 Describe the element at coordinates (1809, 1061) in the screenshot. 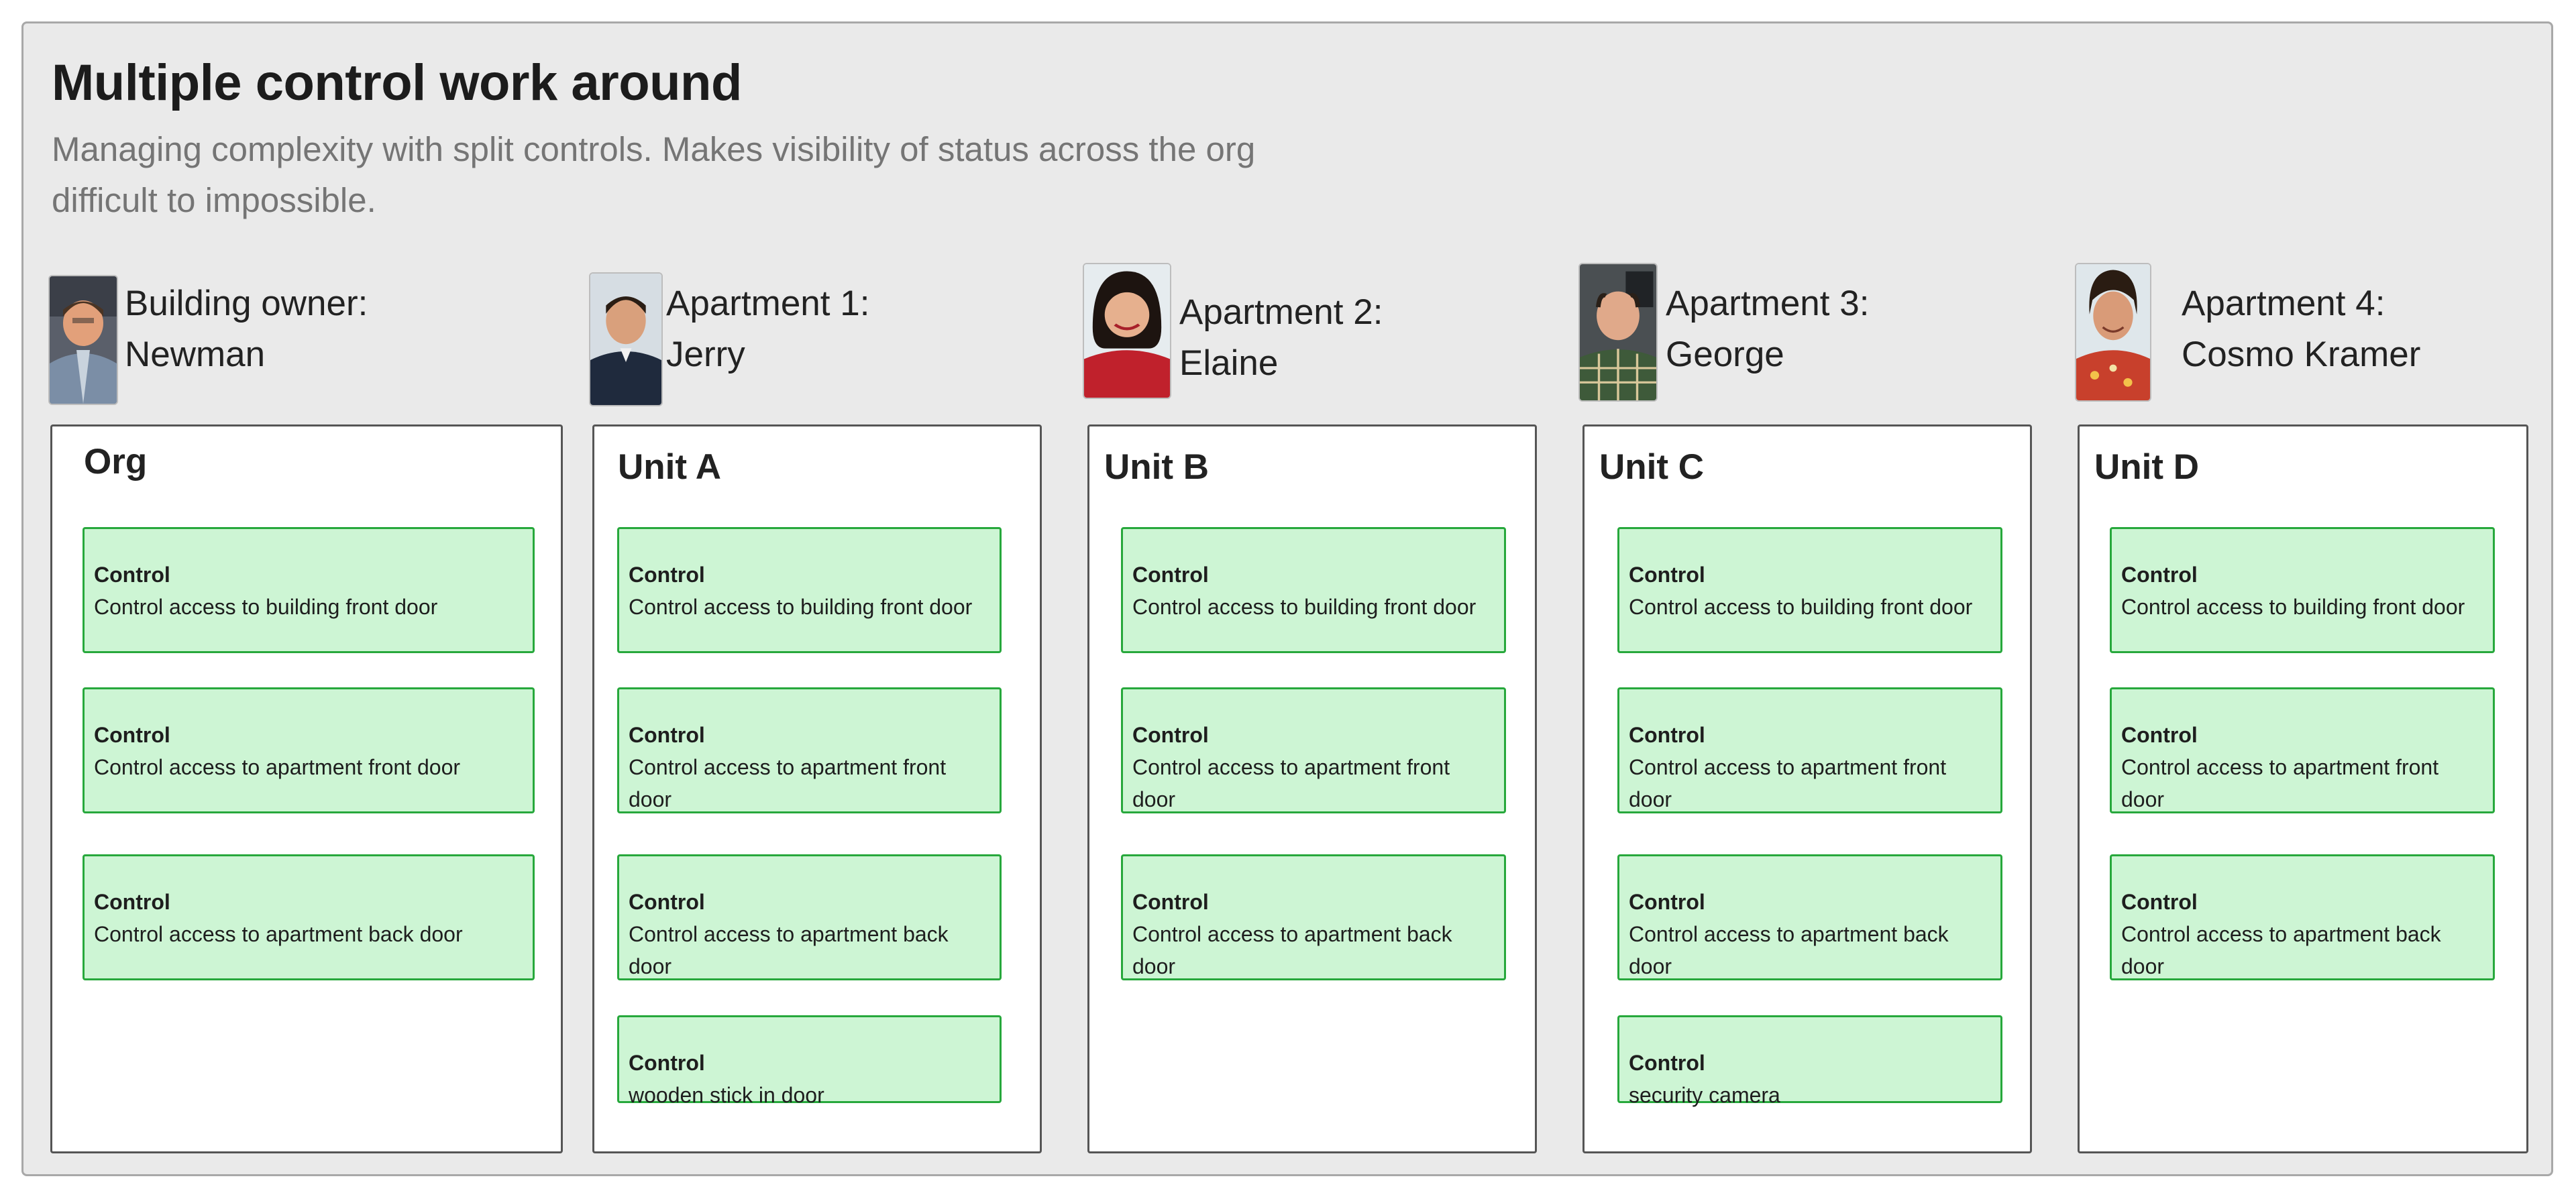

I see `control-card: Control security camera` at that location.